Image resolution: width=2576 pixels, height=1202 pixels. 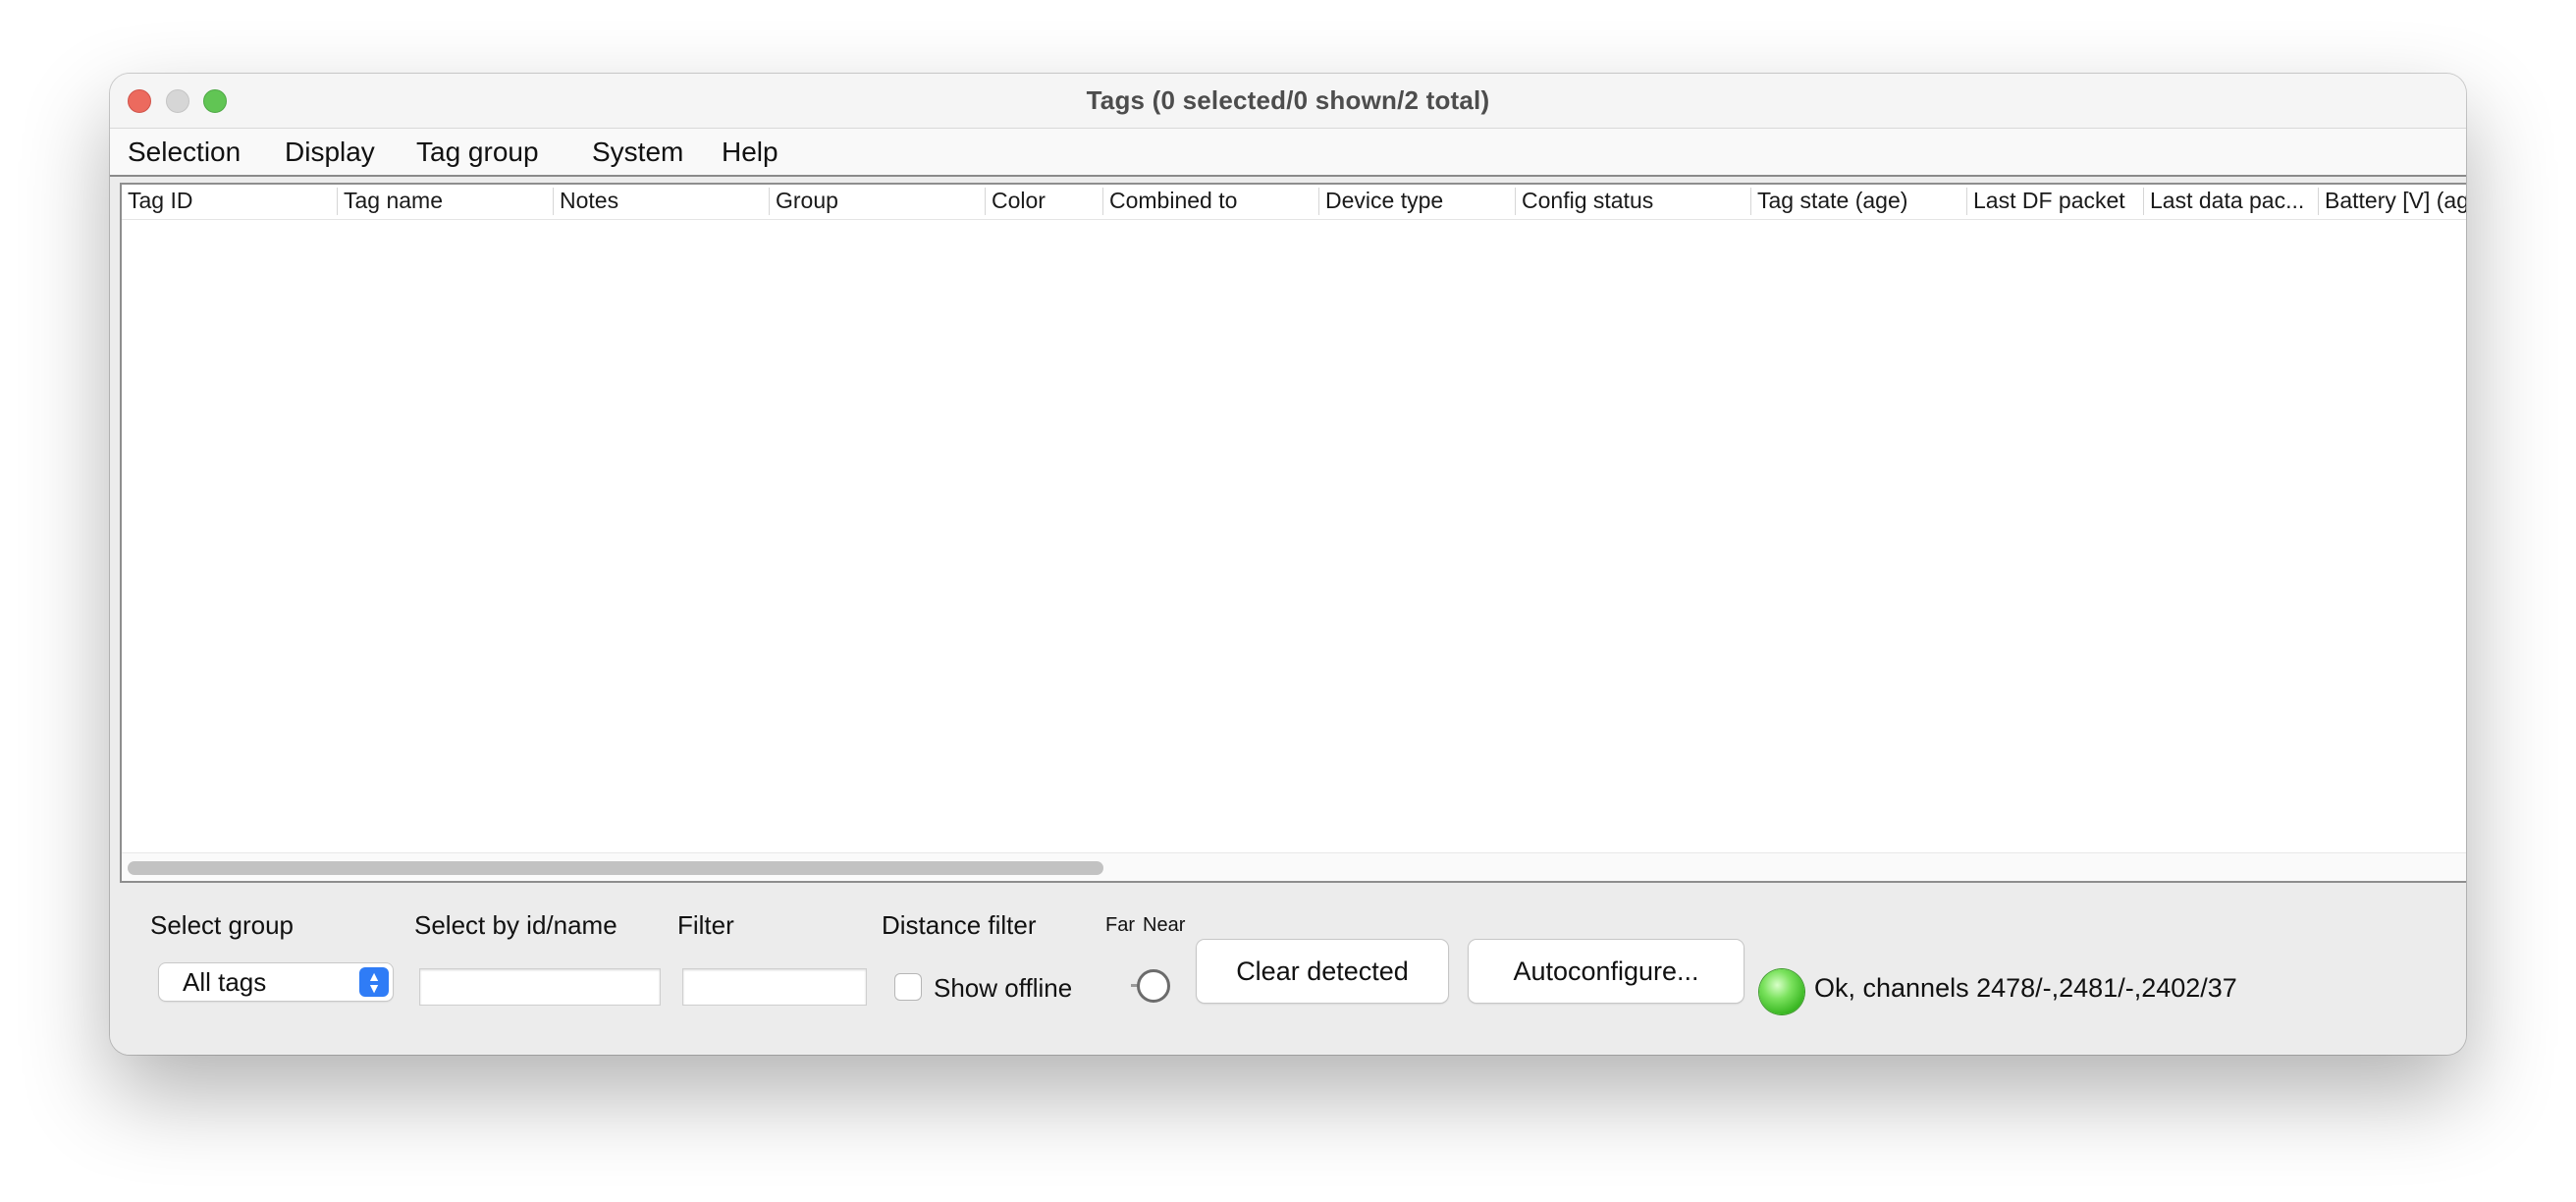 What do you see at coordinates (1417, 201) in the screenshot?
I see `column-header-device-type: Device type` at bounding box center [1417, 201].